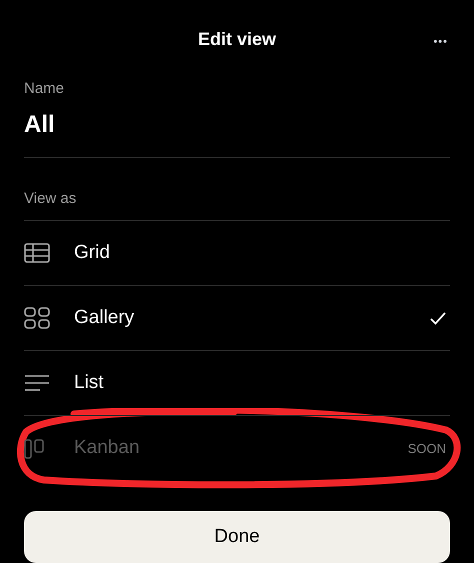 This screenshot has height=563, width=474. Describe the element at coordinates (37, 383) in the screenshot. I see `list-icon` at that location.